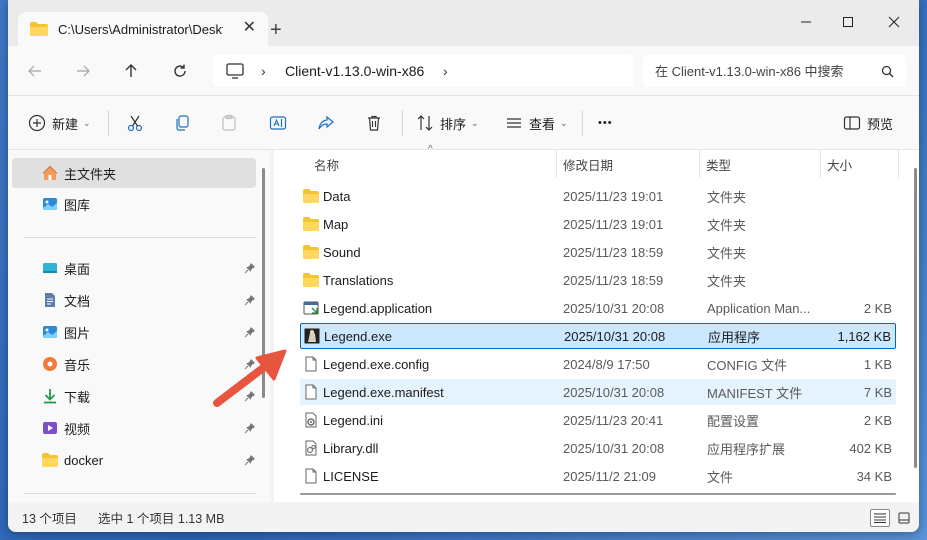 This screenshot has width=927, height=540. Describe the element at coordinates (761, 164) in the screenshot. I see `column-header-type: 类型` at that location.